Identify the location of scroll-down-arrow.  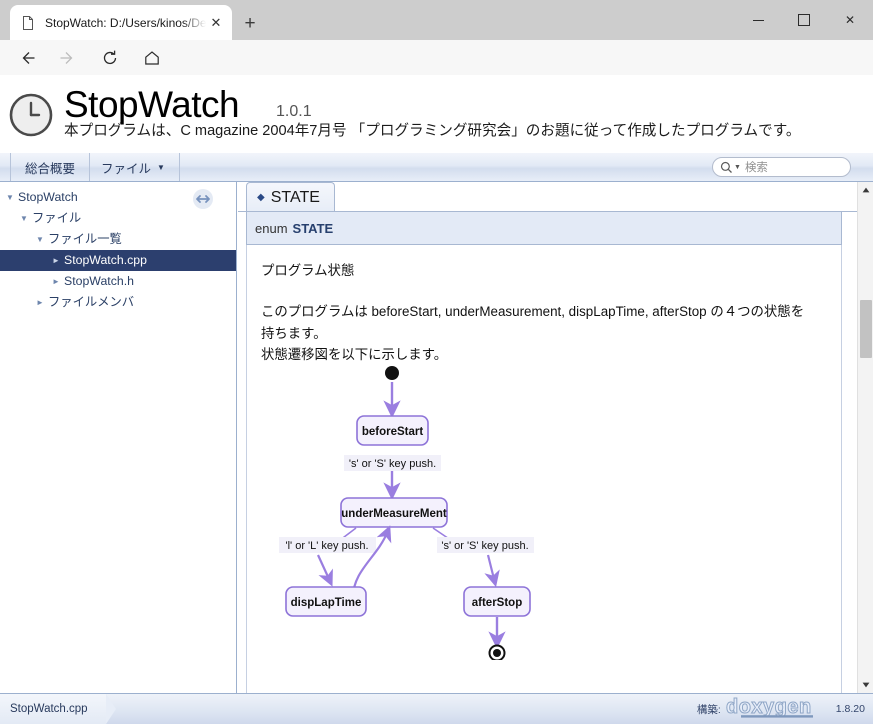
(865, 685).